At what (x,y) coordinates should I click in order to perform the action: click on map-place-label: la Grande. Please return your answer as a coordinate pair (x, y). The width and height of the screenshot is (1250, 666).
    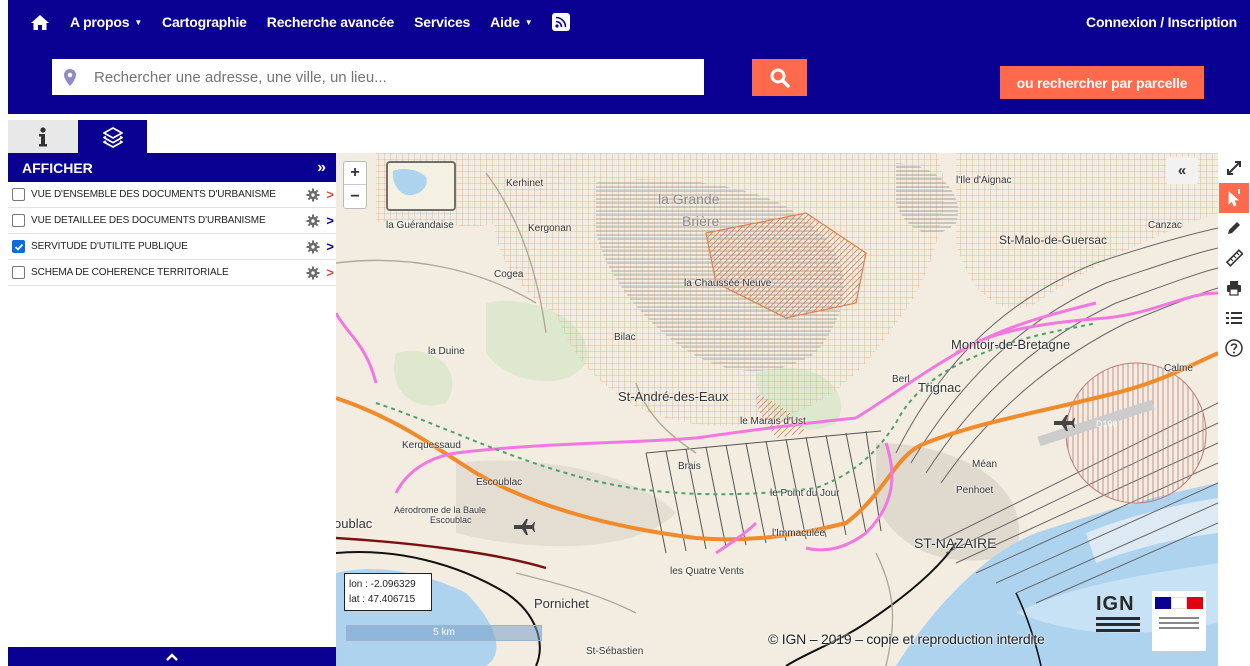
    Looking at the image, I should click on (689, 199).